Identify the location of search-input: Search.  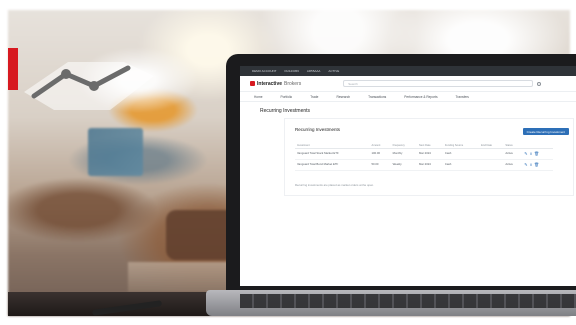
(438, 83).